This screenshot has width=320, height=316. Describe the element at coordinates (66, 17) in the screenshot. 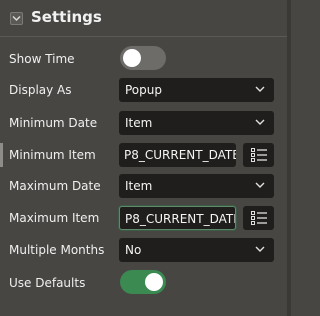

I see `panel-title: Settings` at that location.